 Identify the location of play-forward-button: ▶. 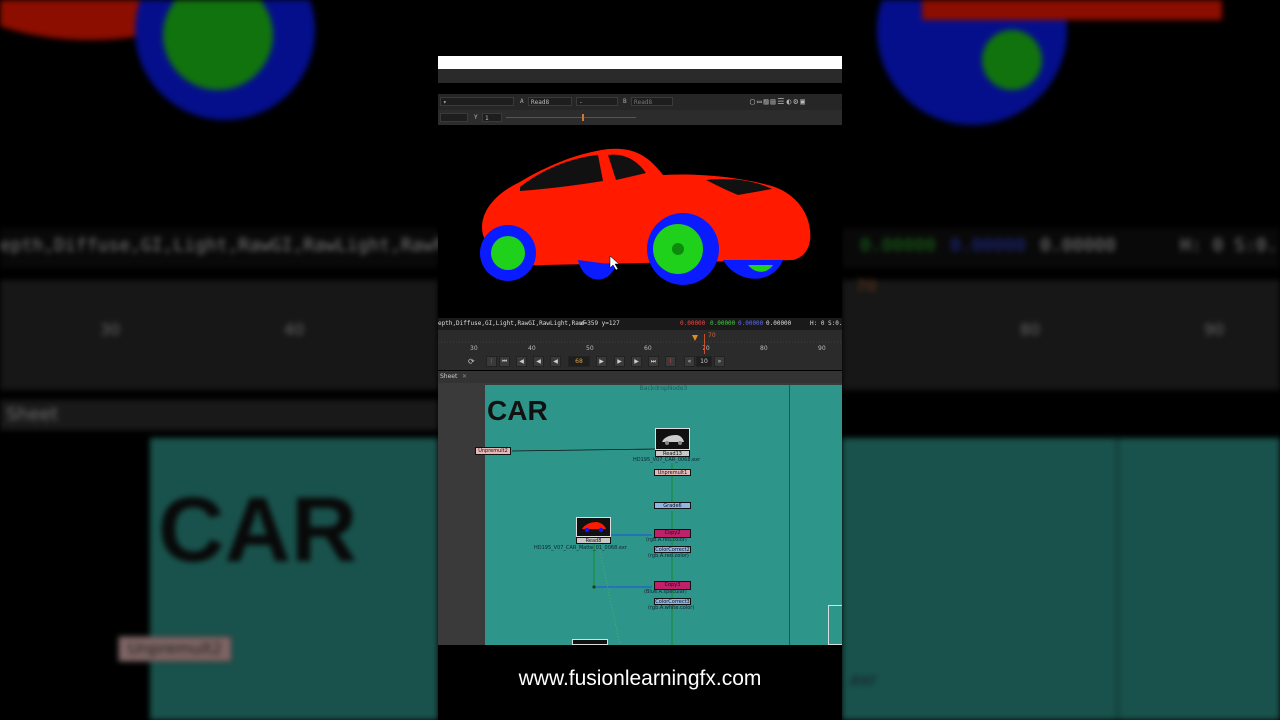
(601, 361).